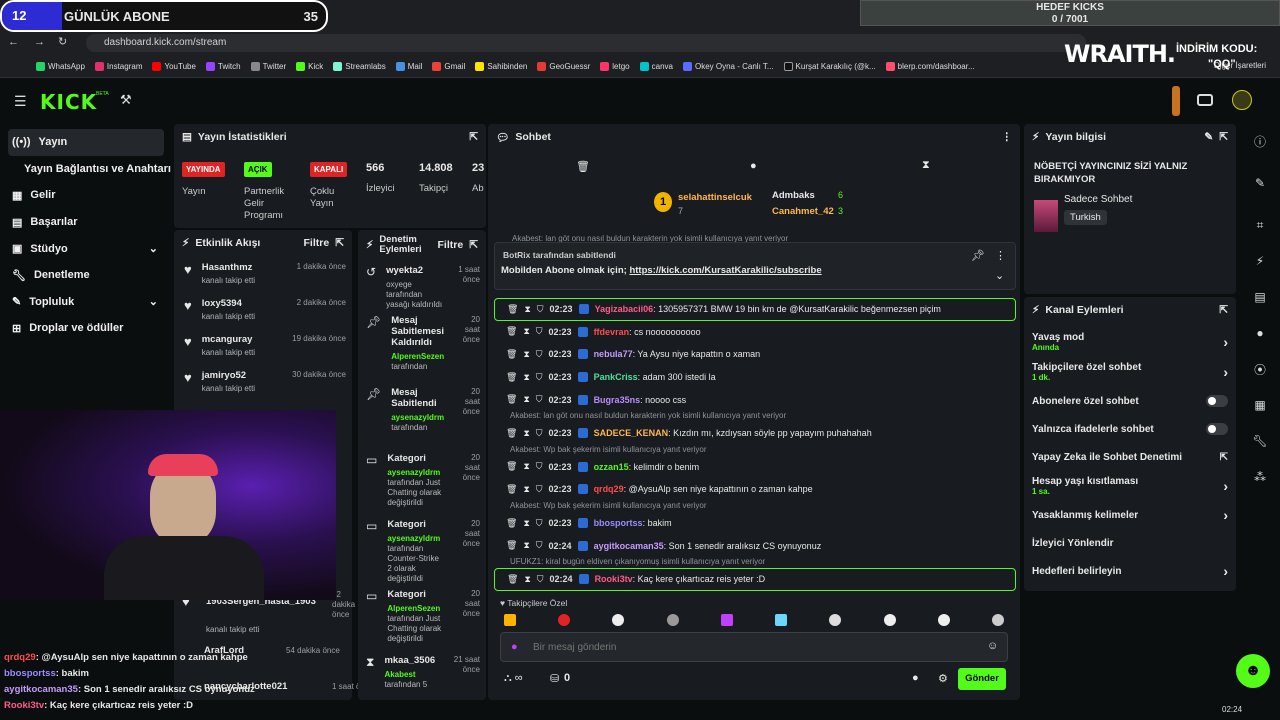  What do you see at coordinates (317, 243) in the screenshot?
I see `filter-button: Filtre` at bounding box center [317, 243].